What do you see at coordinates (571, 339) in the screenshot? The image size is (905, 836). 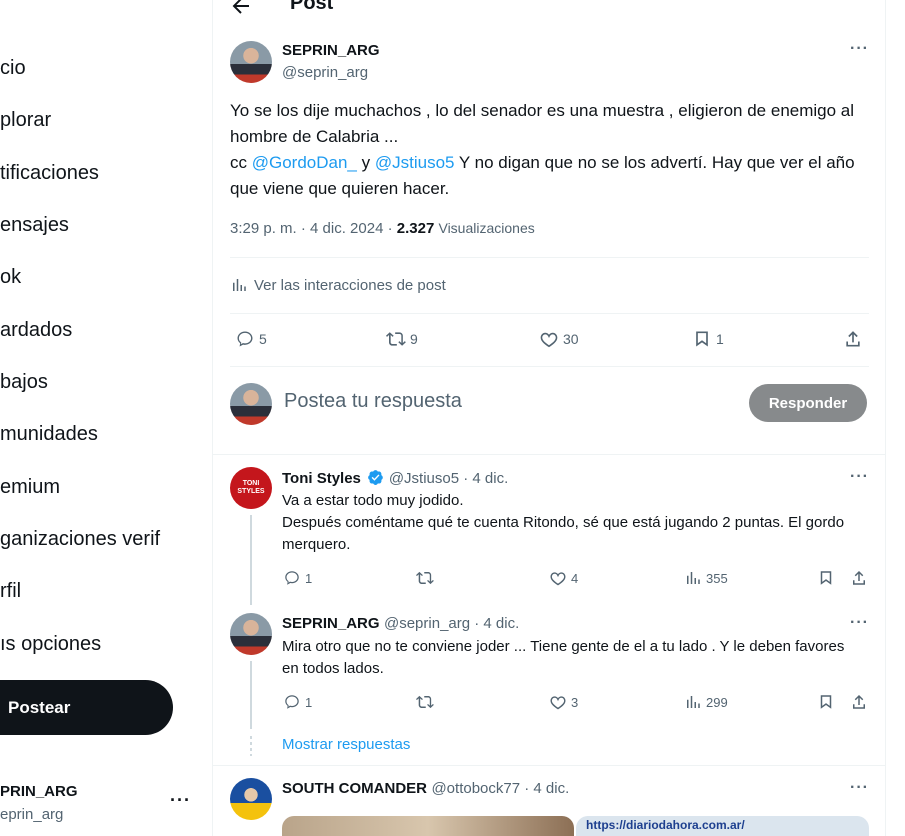 I see `like-count: 30` at bounding box center [571, 339].